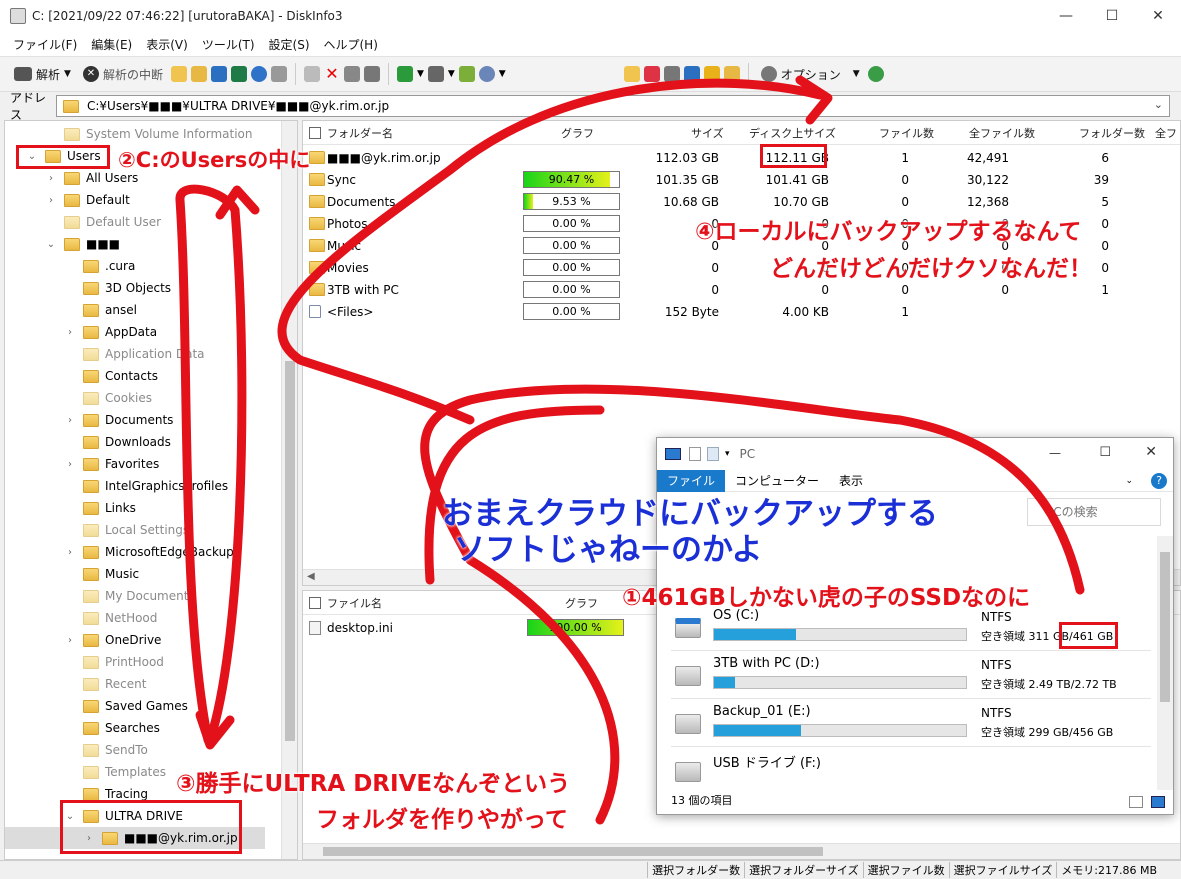 The height and width of the screenshot is (879, 1181). What do you see at coordinates (1136, 802) in the screenshot?
I see `details-view-icon` at bounding box center [1136, 802].